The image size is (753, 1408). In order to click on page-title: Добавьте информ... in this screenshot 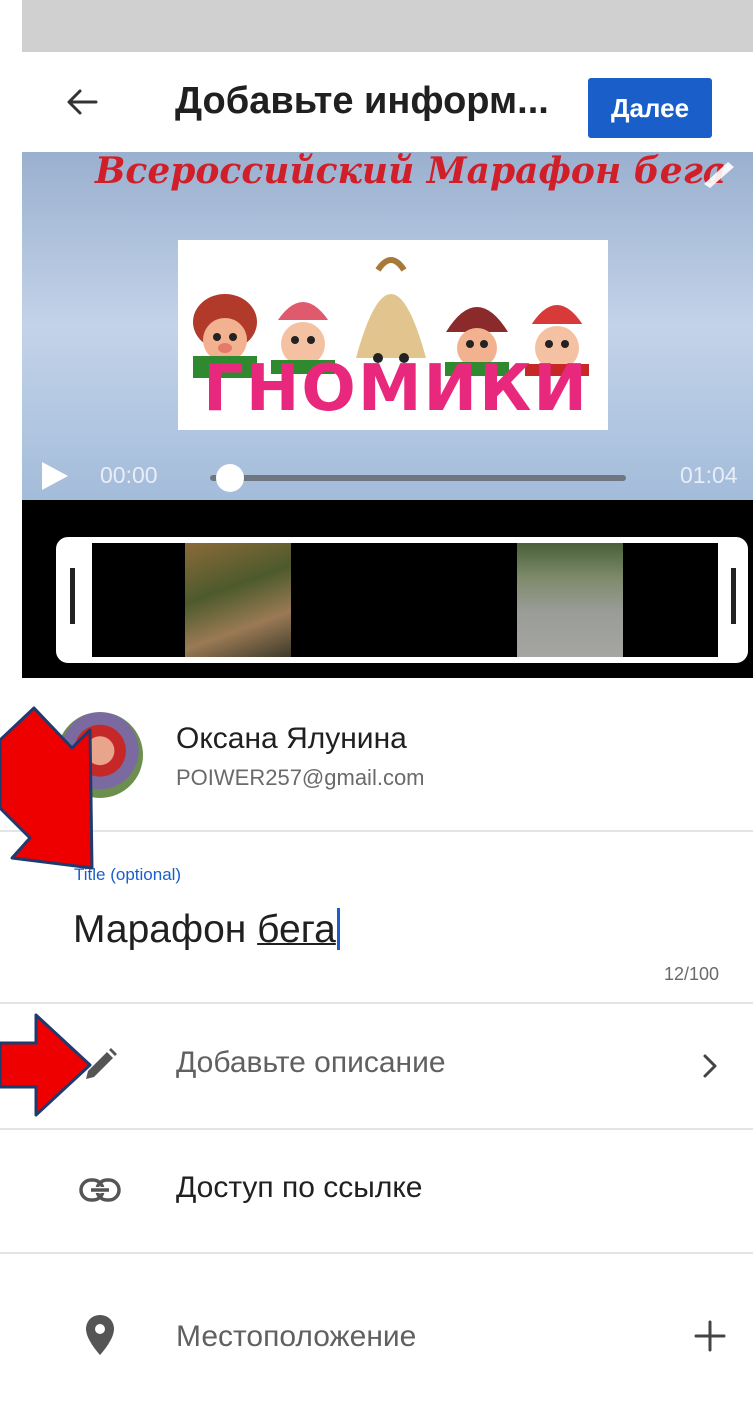, I will do `click(362, 101)`.